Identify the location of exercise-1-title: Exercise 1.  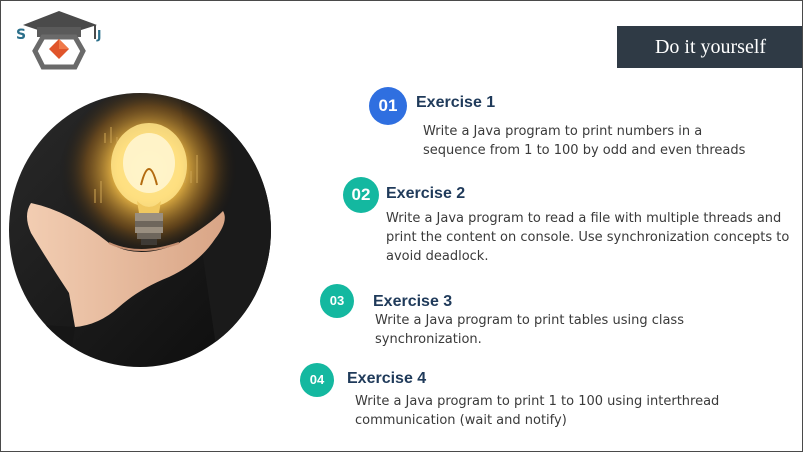
(456, 102).